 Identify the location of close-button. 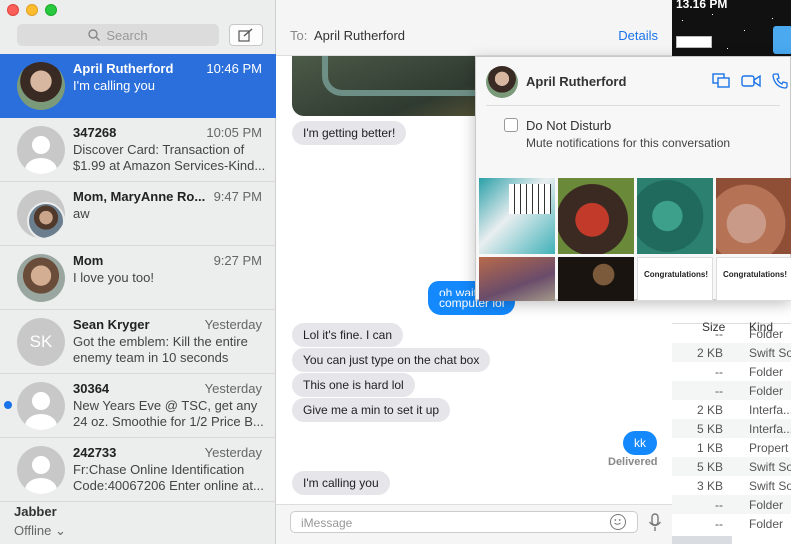
(13, 10).